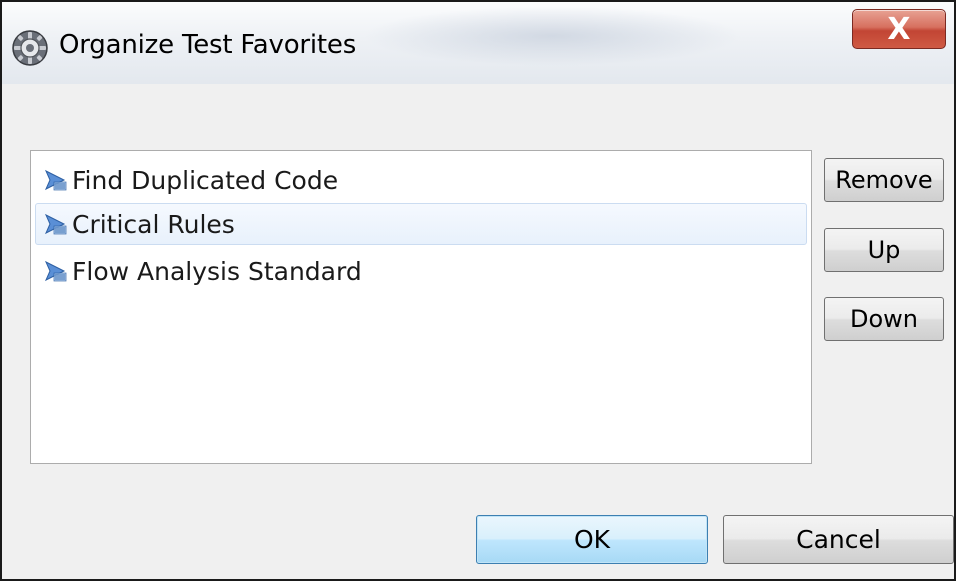 The width and height of the screenshot is (956, 581). Describe the element at coordinates (838, 539) in the screenshot. I see `cancel-button: Cancel` at that location.